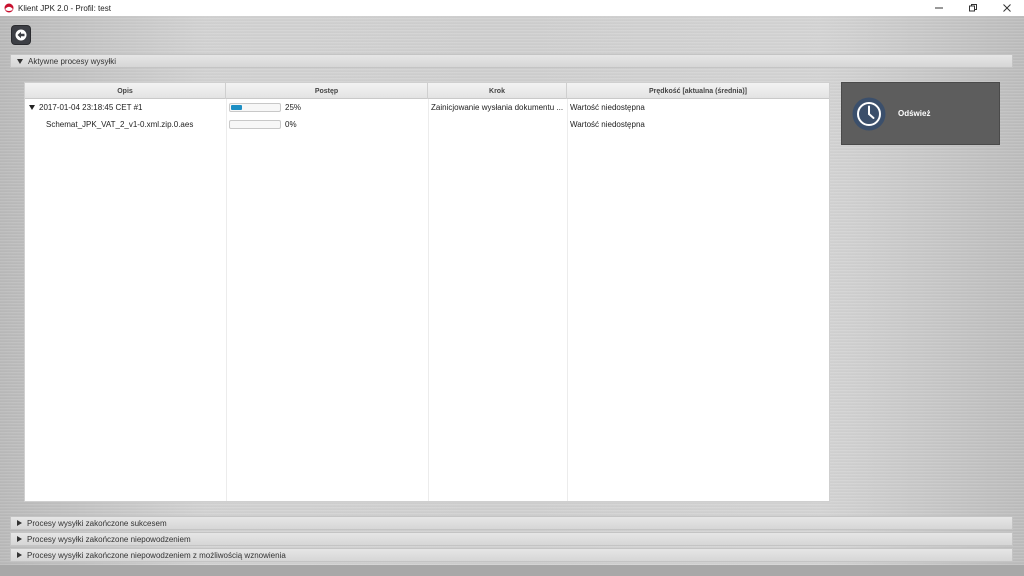 The width and height of the screenshot is (1024, 576). I want to click on clock-icon, so click(869, 113).